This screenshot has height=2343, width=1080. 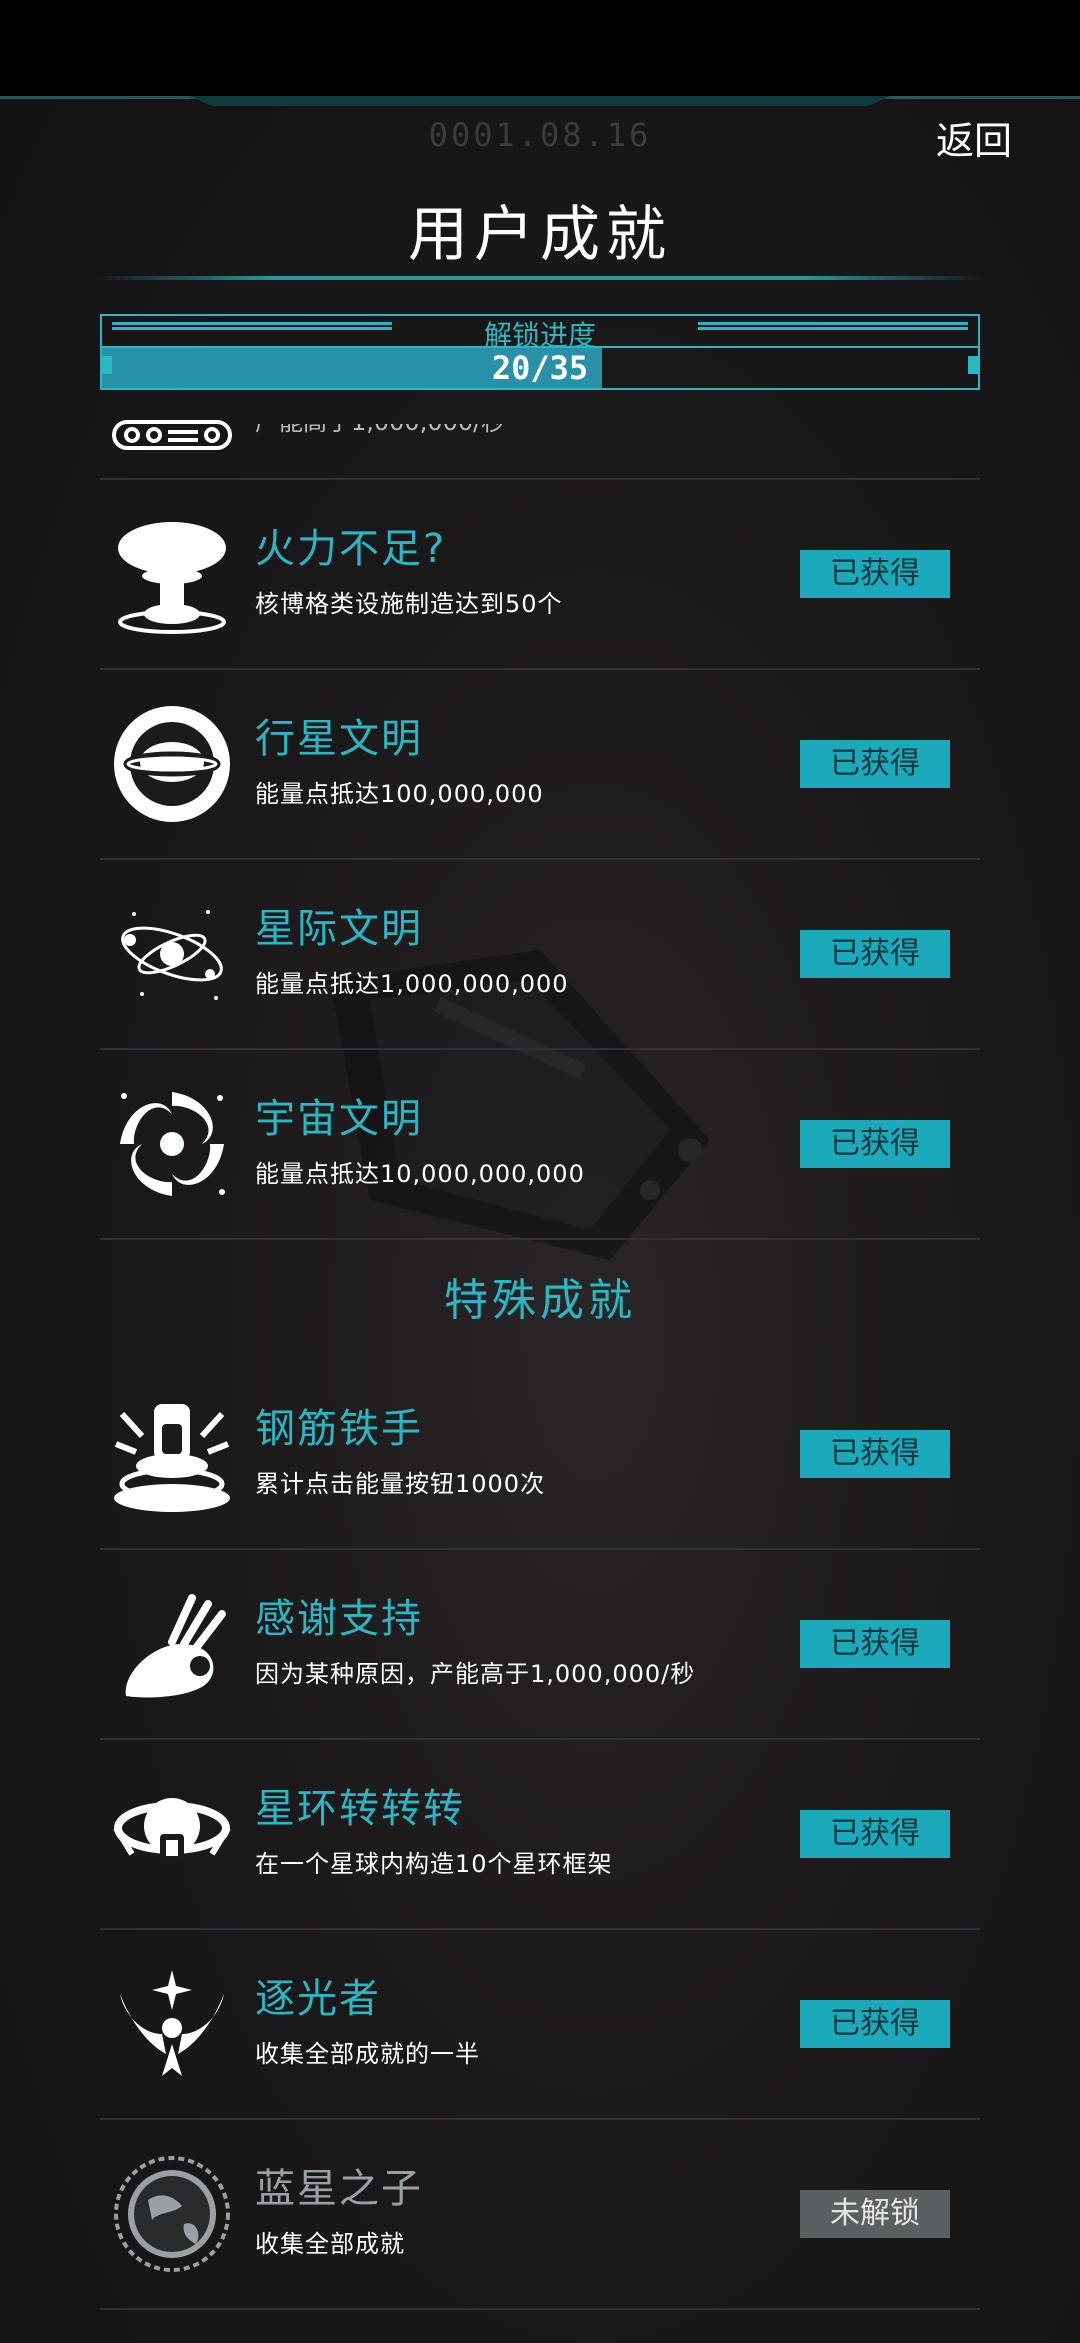 I want to click on ring-station-icon, so click(x=172, y=1830).